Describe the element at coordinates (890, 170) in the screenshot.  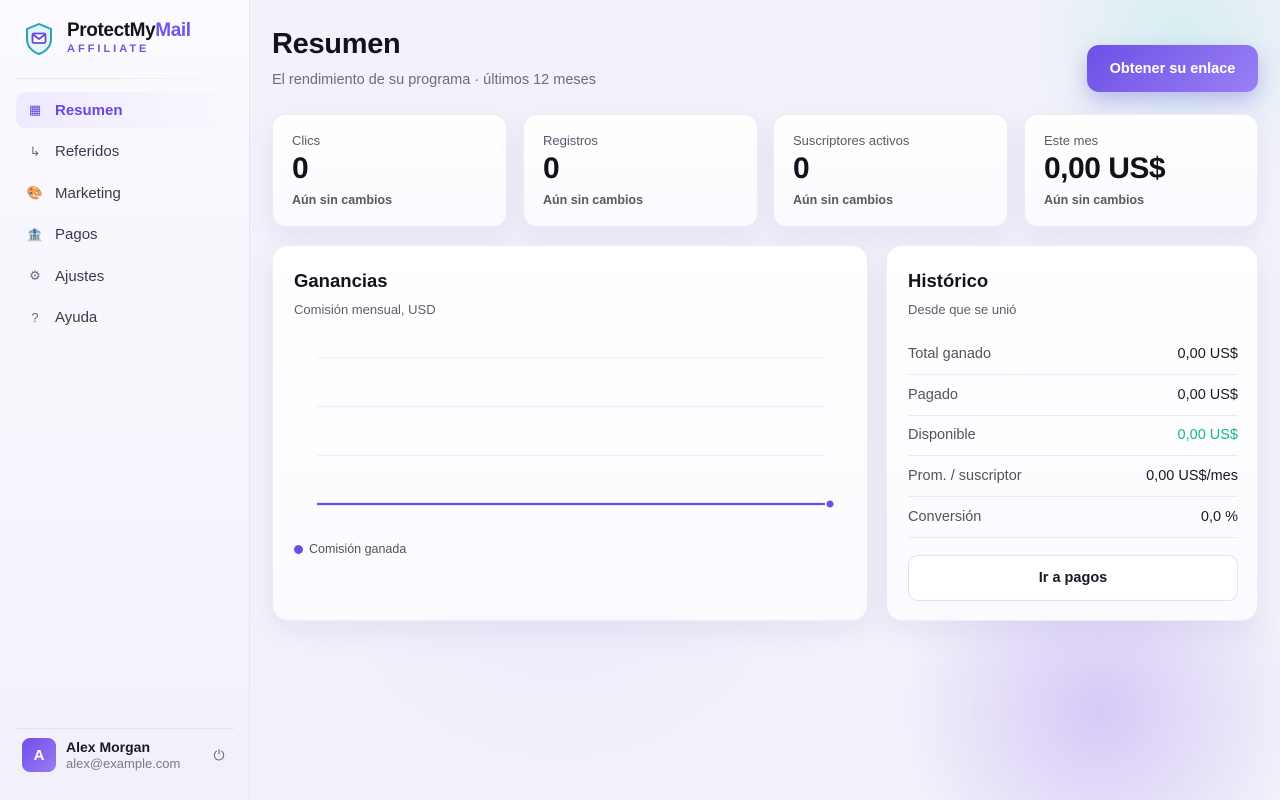
I see `stat-card-active-subscribers: Suscriptores activos 0 Aún sin cambios` at that location.